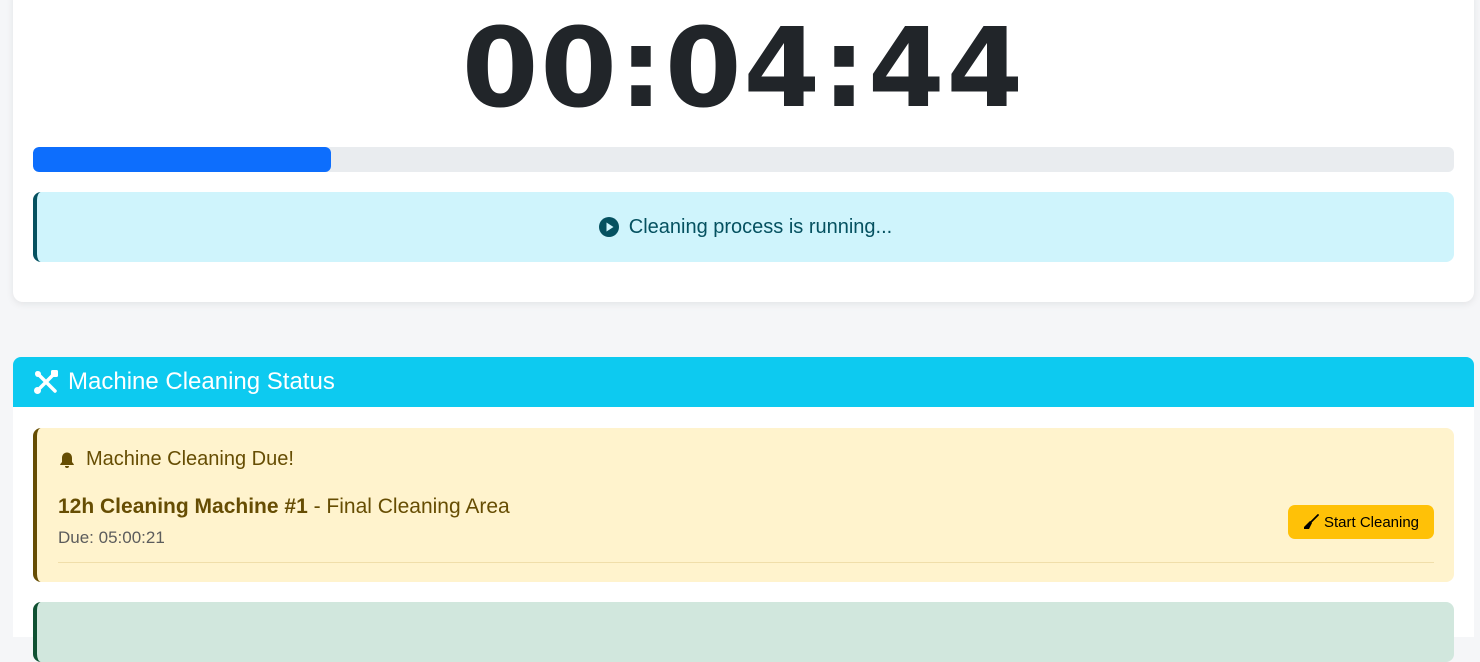 The width and height of the screenshot is (1480, 662). I want to click on progress-bar-fill, so click(182, 159).